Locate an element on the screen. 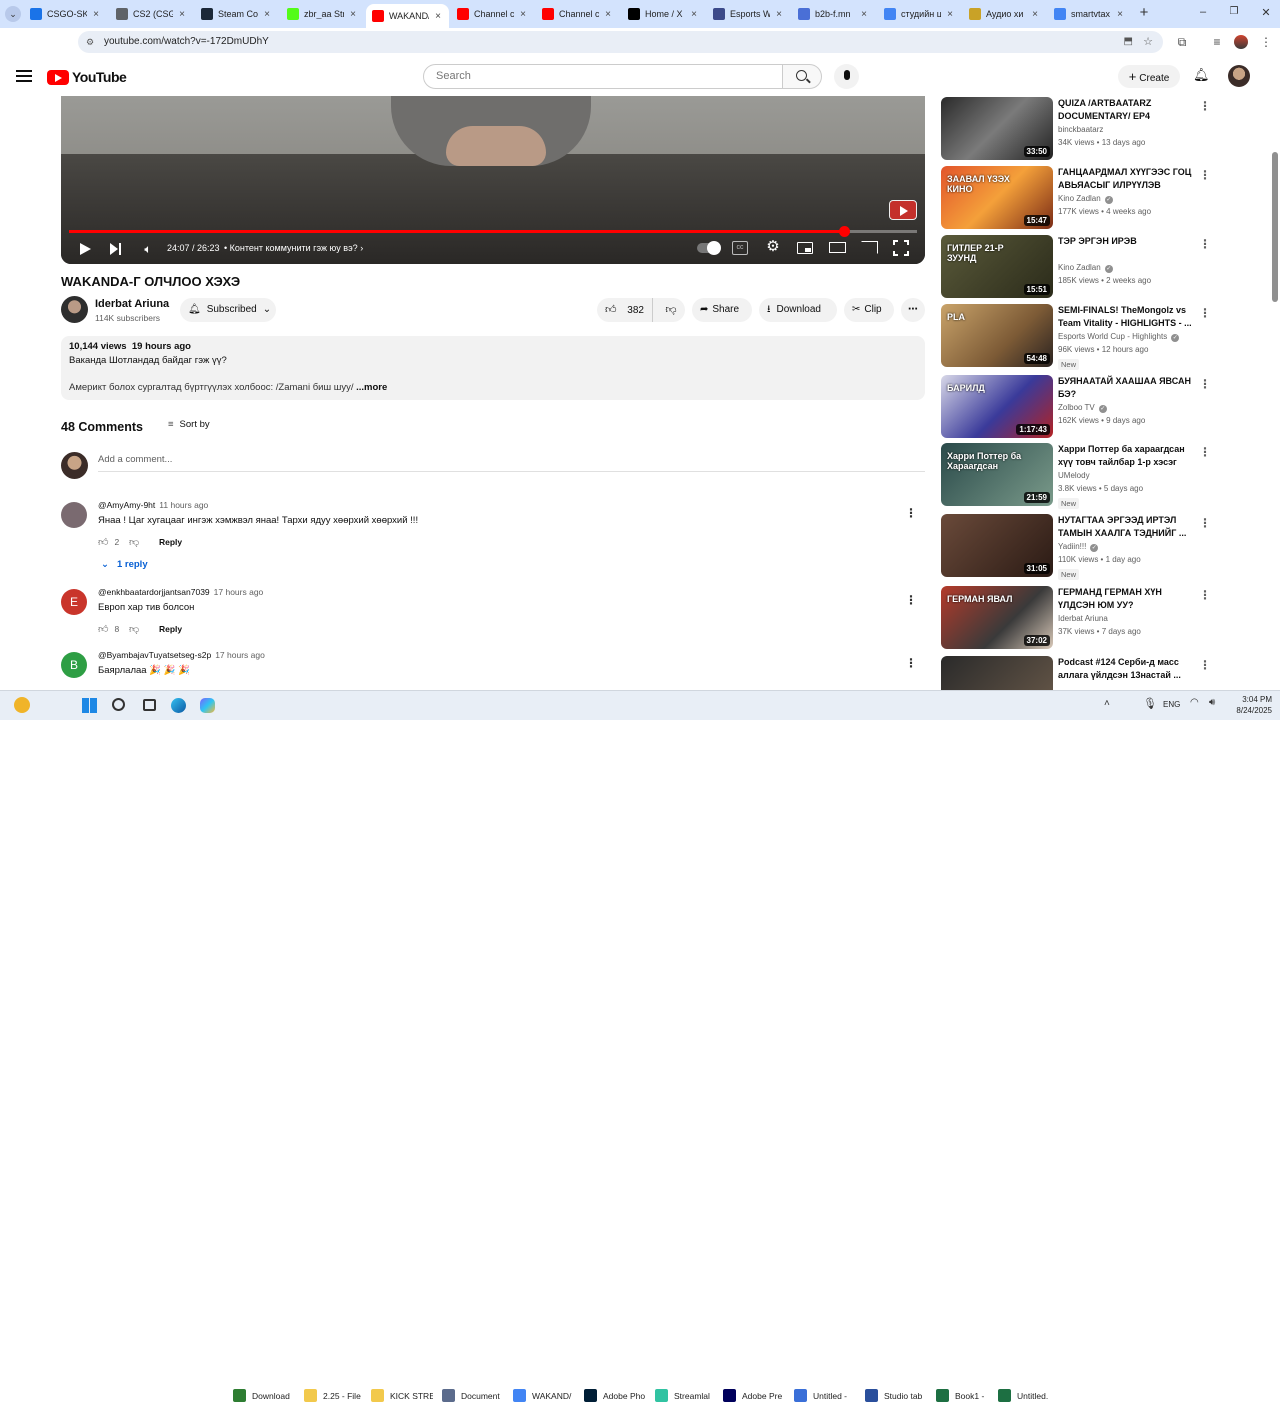  comment-avatar: E is located at coordinates (74, 602).